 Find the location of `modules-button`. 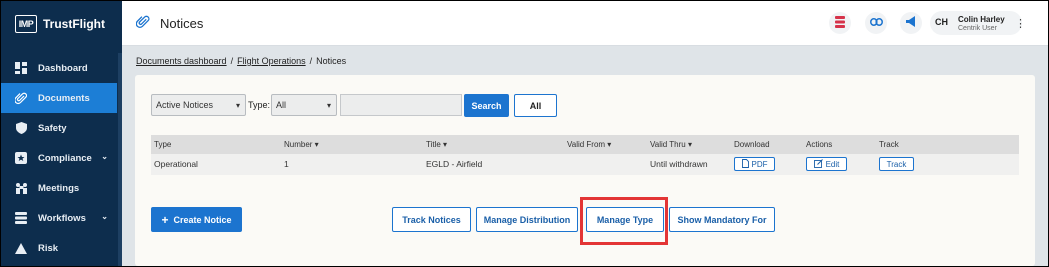

modules-button is located at coordinates (840, 23).